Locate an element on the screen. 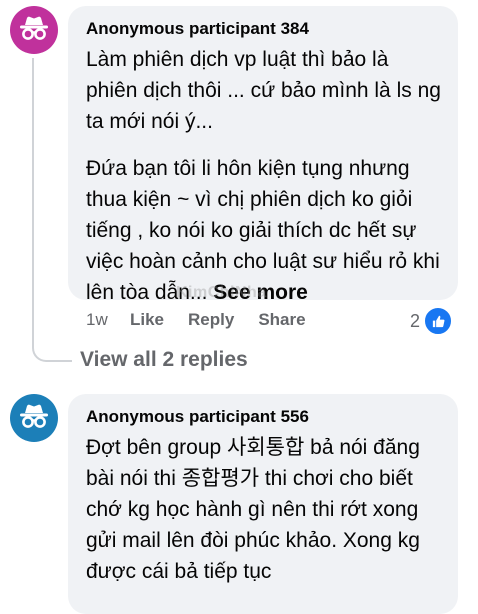  reply-button: Reply is located at coordinates (211, 320).